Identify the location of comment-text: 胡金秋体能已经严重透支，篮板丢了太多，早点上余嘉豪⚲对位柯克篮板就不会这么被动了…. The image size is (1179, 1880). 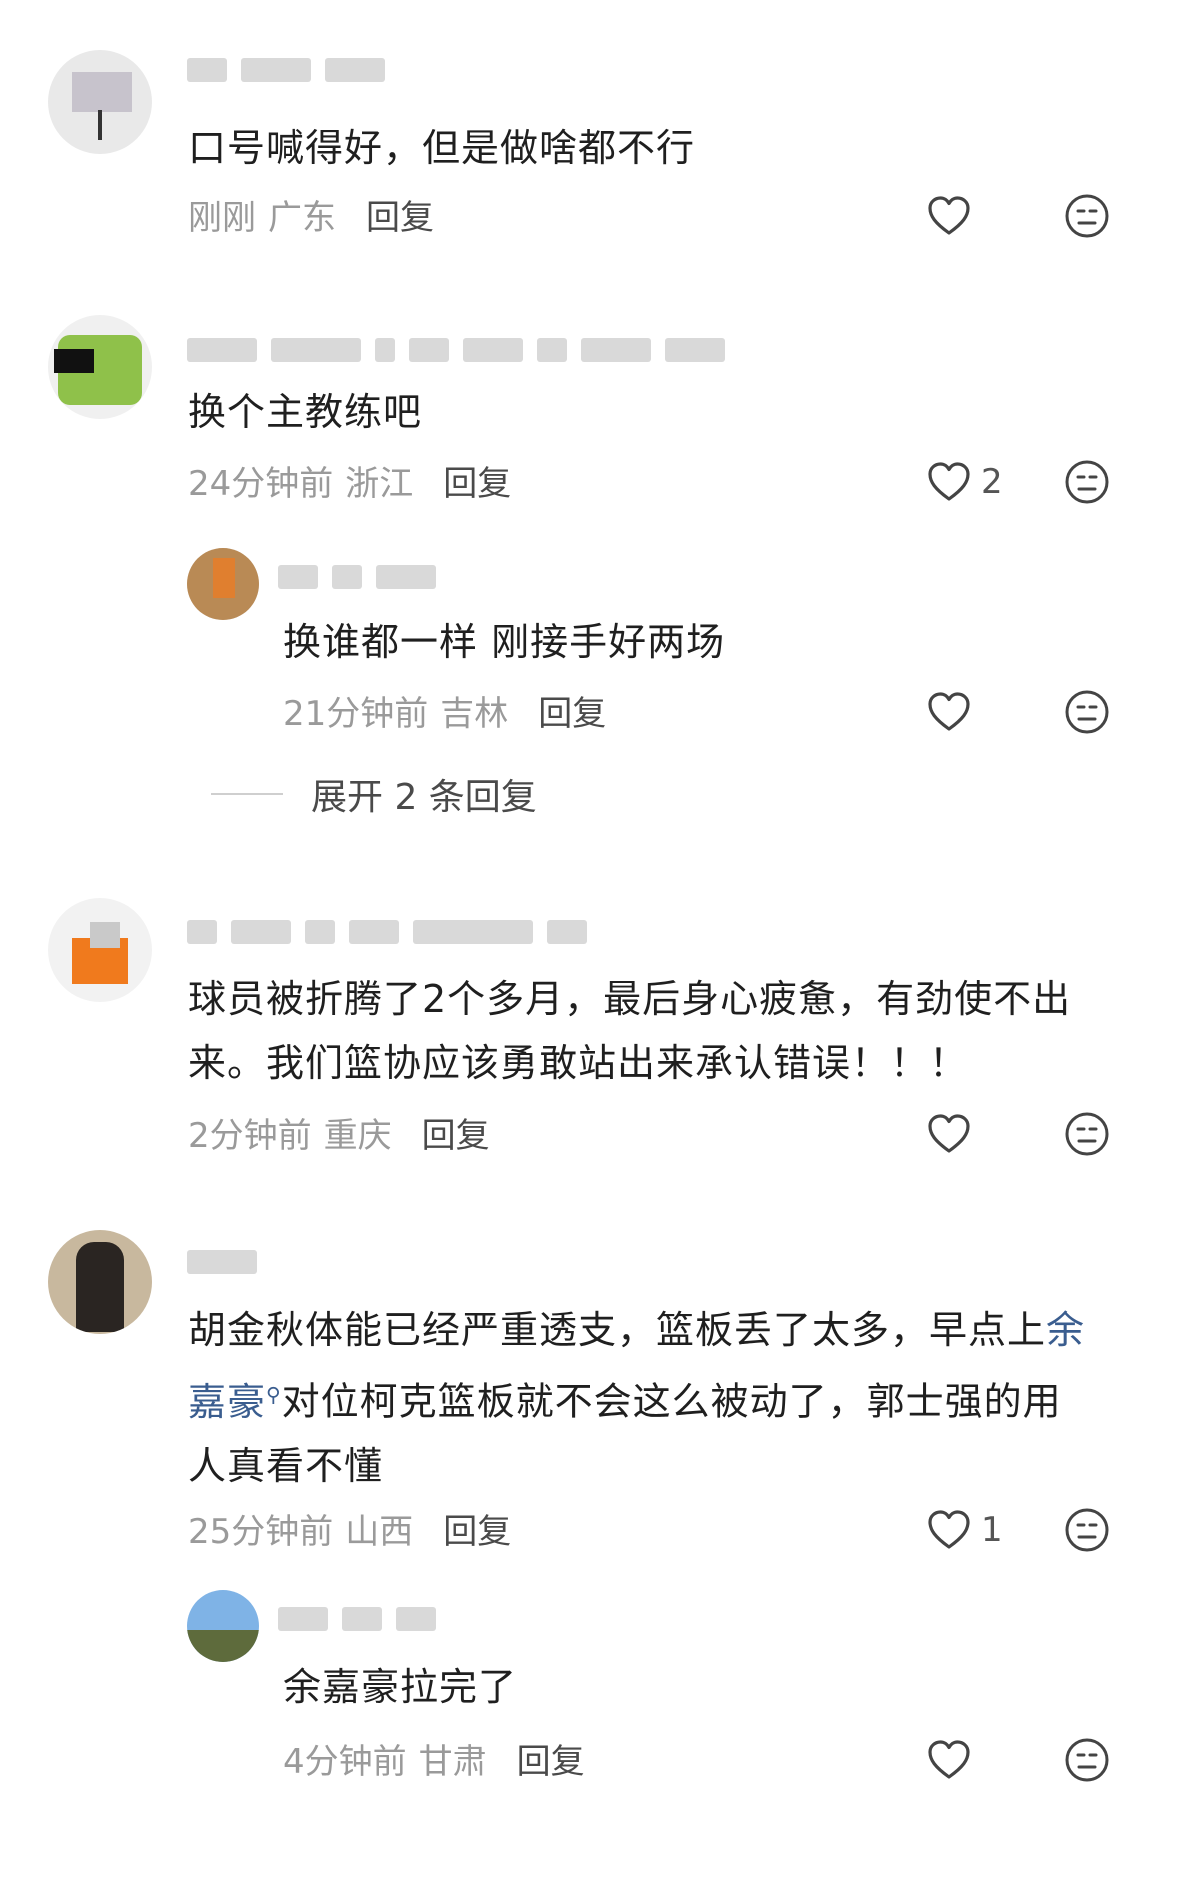
(638, 1398).